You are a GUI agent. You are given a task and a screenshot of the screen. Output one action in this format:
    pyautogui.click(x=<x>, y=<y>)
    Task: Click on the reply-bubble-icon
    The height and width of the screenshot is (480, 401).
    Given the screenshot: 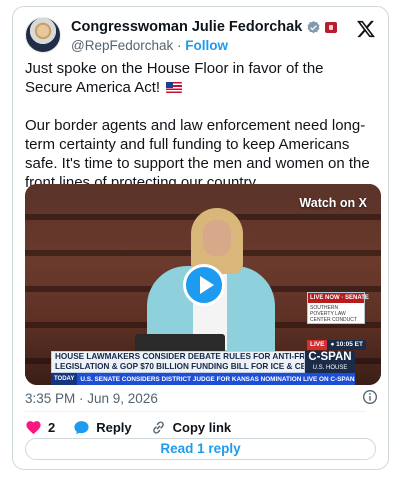 What is the action you would take?
    pyautogui.click(x=81, y=427)
    